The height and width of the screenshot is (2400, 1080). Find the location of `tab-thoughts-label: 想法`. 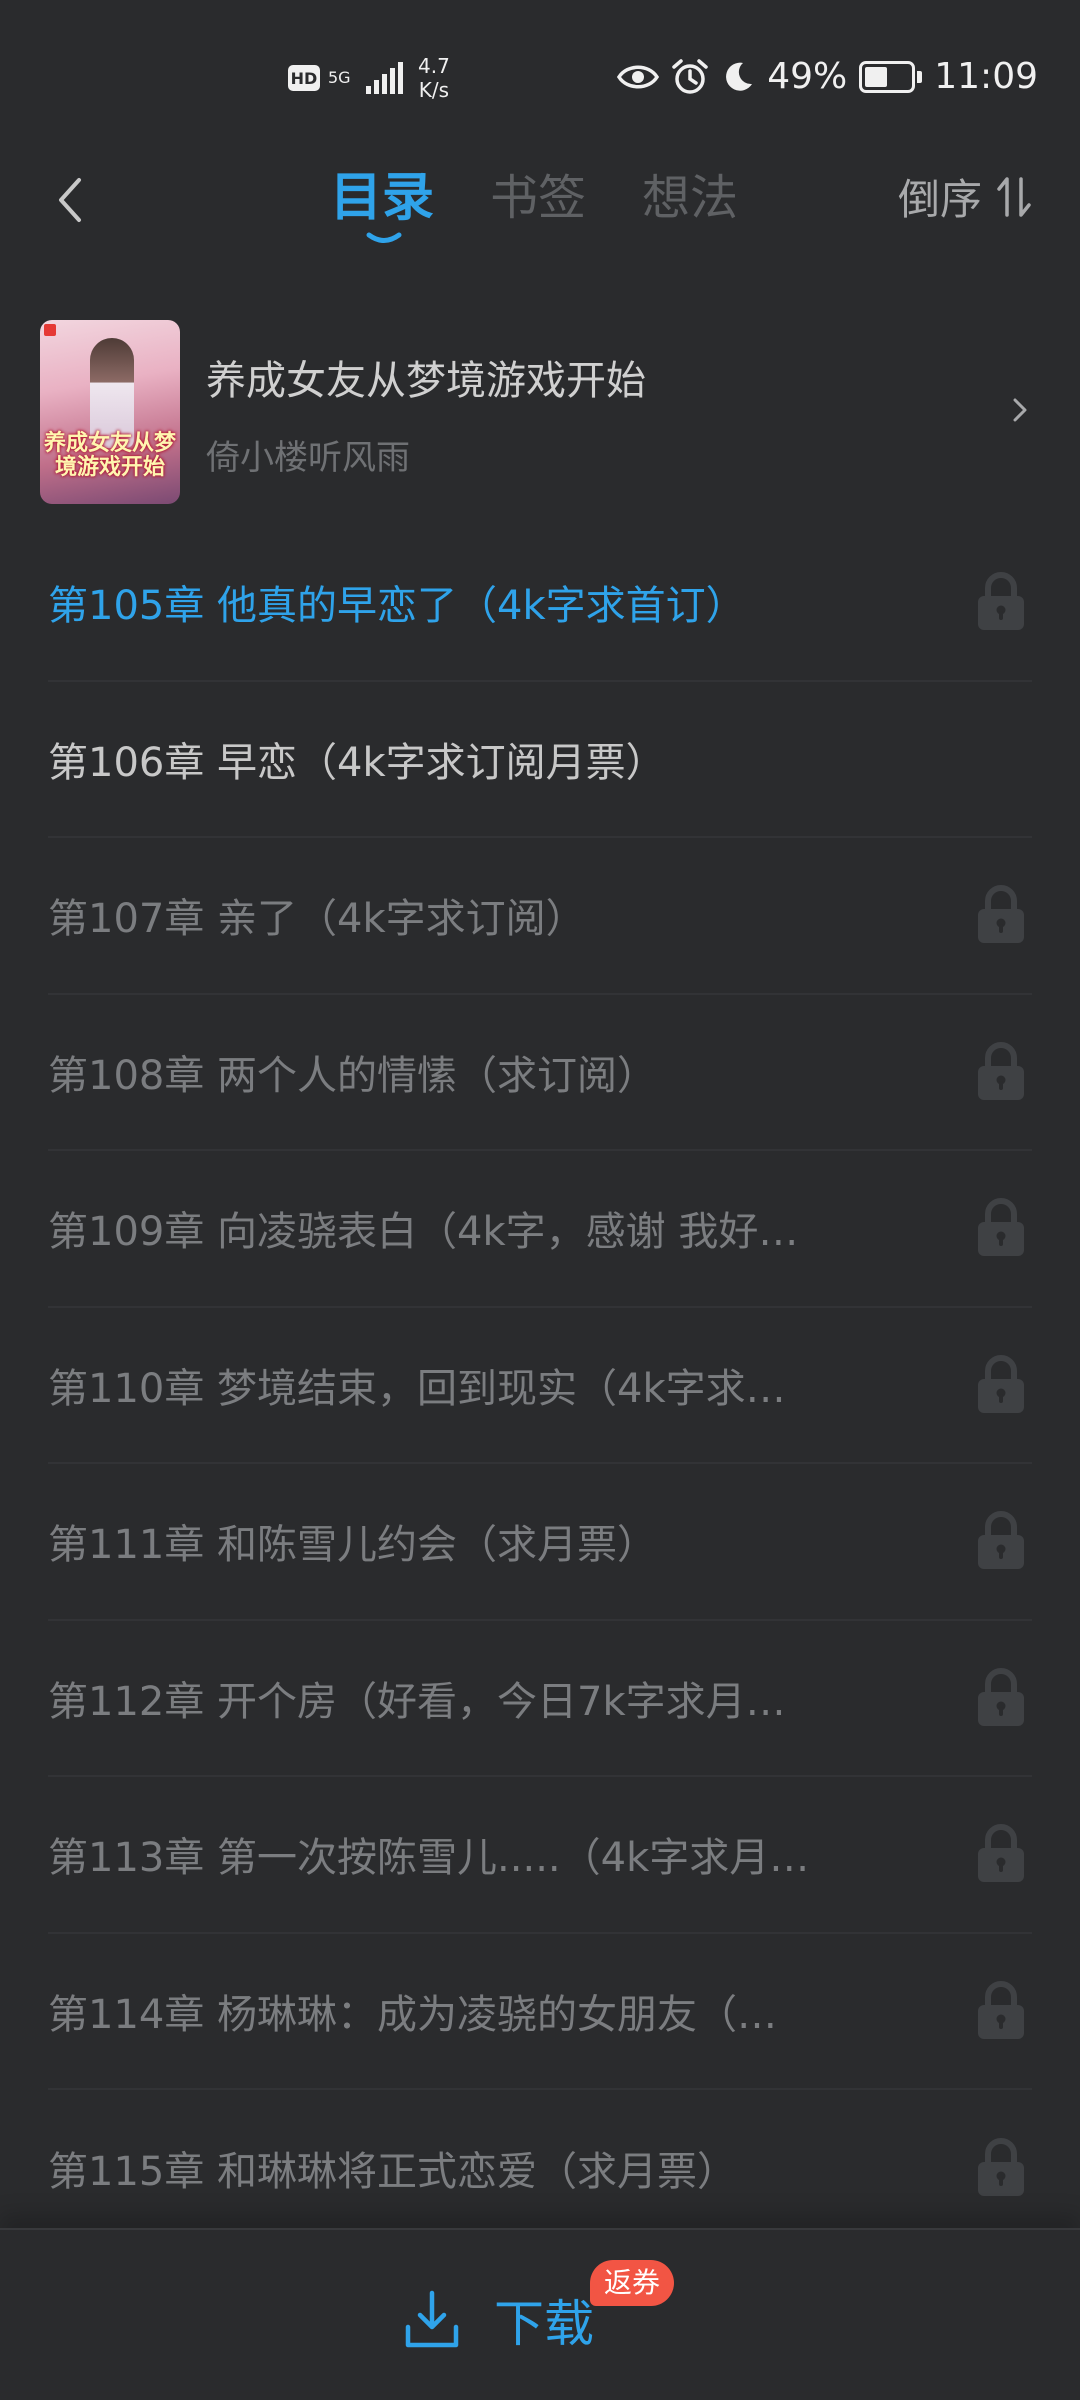

tab-thoughts-label: 想法 is located at coordinates (690, 198).